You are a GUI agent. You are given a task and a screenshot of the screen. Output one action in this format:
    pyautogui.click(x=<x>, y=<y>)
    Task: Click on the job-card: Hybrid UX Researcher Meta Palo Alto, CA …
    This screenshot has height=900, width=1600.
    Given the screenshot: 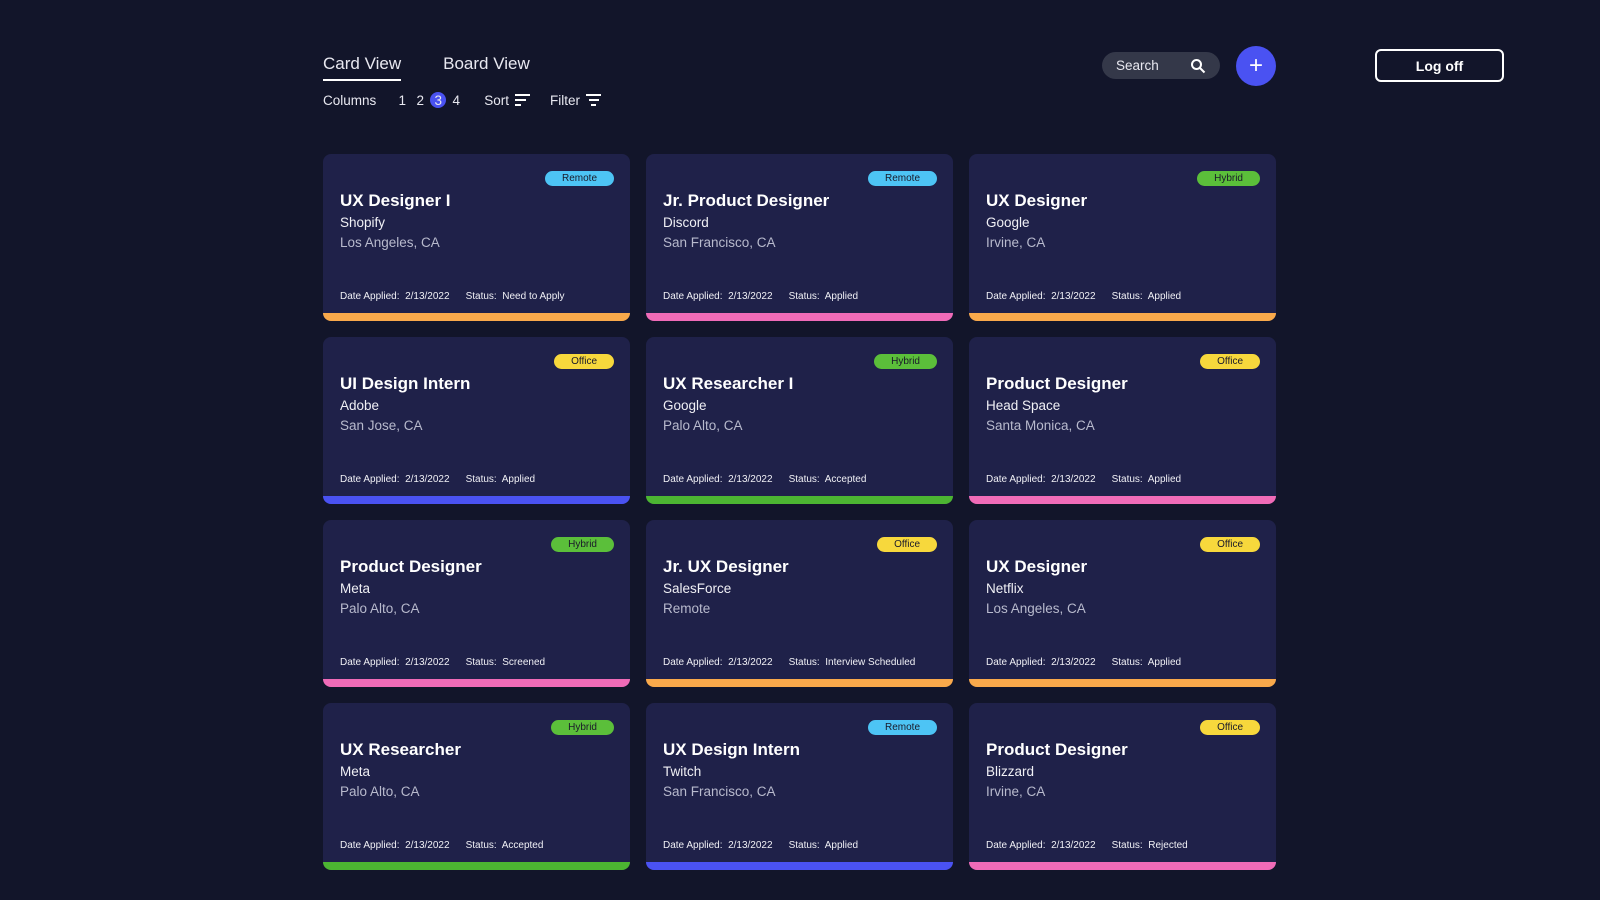 What is the action you would take?
    pyautogui.click(x=476, y=786)
    